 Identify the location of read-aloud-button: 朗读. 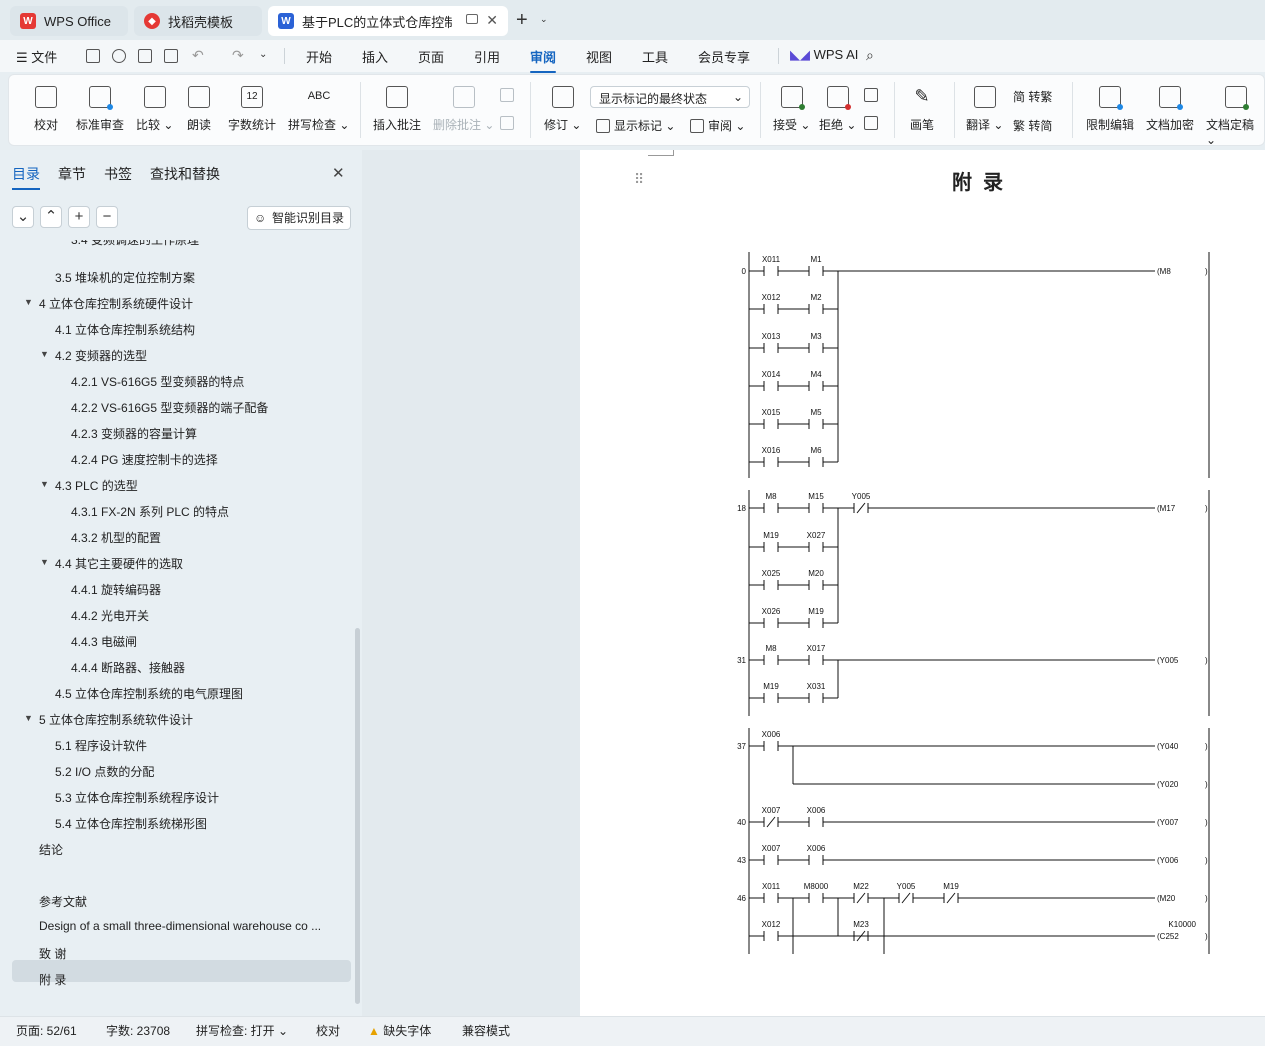
(199, 109).